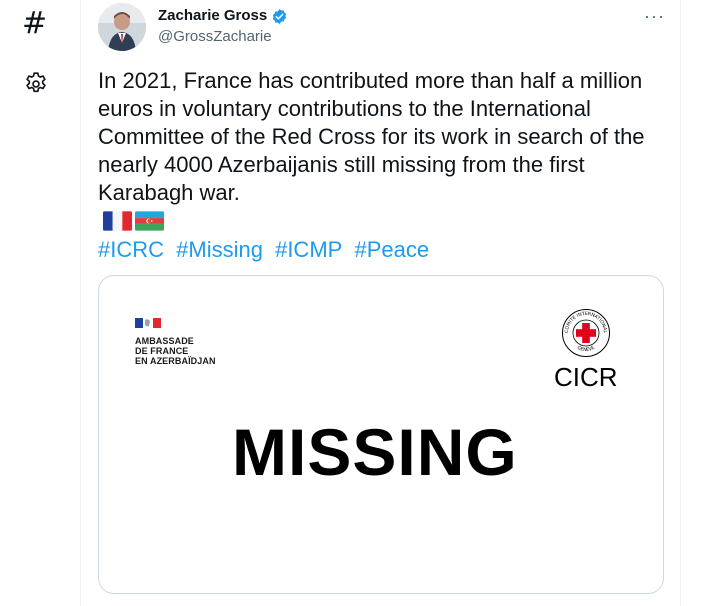 Image resolution: width=705 pixels, height=606 pixels. I want to click on verified-badge-icon, so click(279, 16).